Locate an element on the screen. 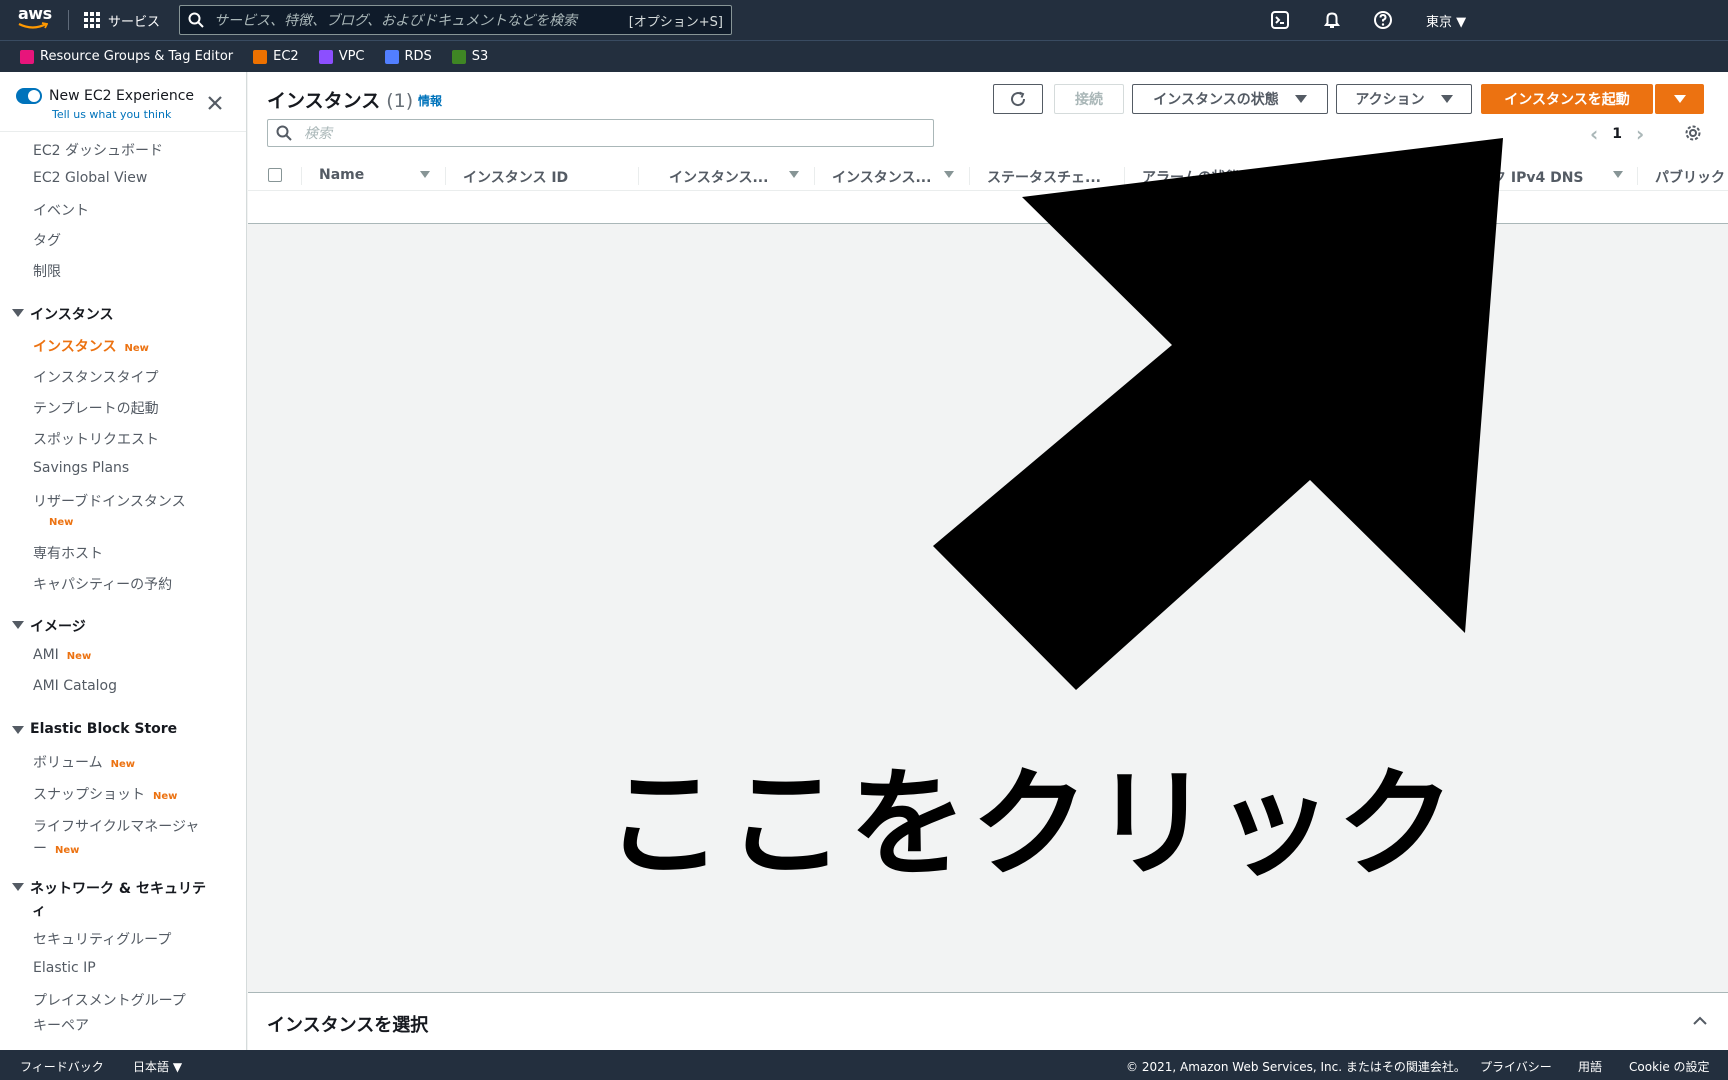 The height and width of the screenshot is (1080, 1728). global-search-input: サービス、特徴、ブログ、およびドキュメントなどを検索 [オプション+S] is located at coordinates (455, 20).